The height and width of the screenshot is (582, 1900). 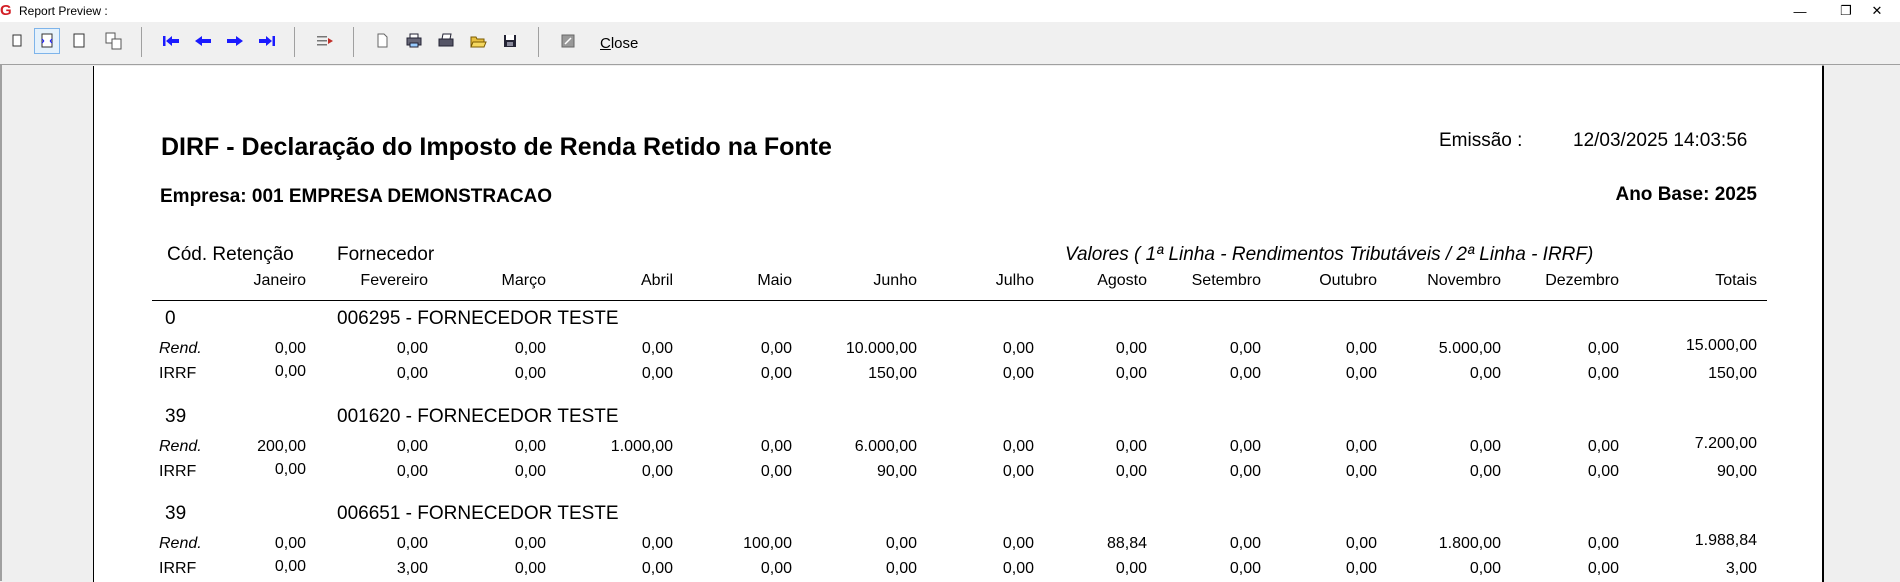 I want to click on first-page-icon, so click(x=171, y=41).